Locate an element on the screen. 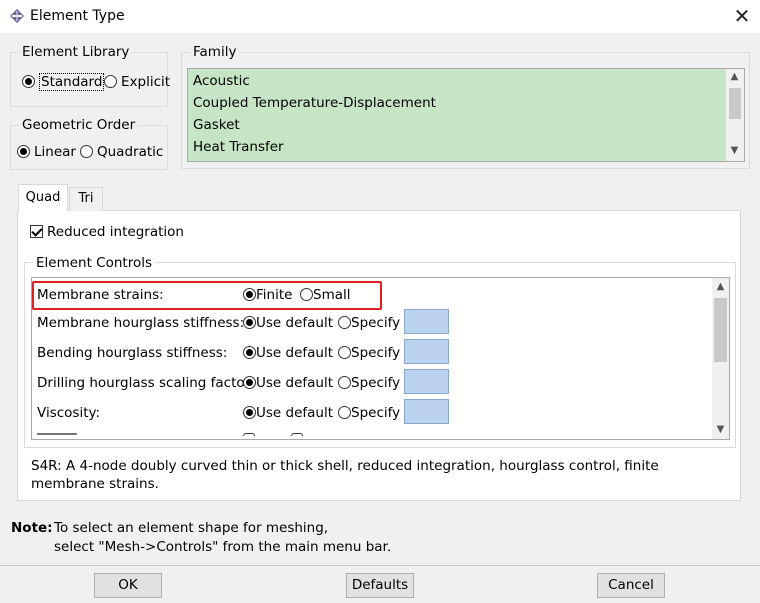 This screenshot has height=603, width=760. geometric-order-label: Geometric Order is located at coordinates (79, 125).